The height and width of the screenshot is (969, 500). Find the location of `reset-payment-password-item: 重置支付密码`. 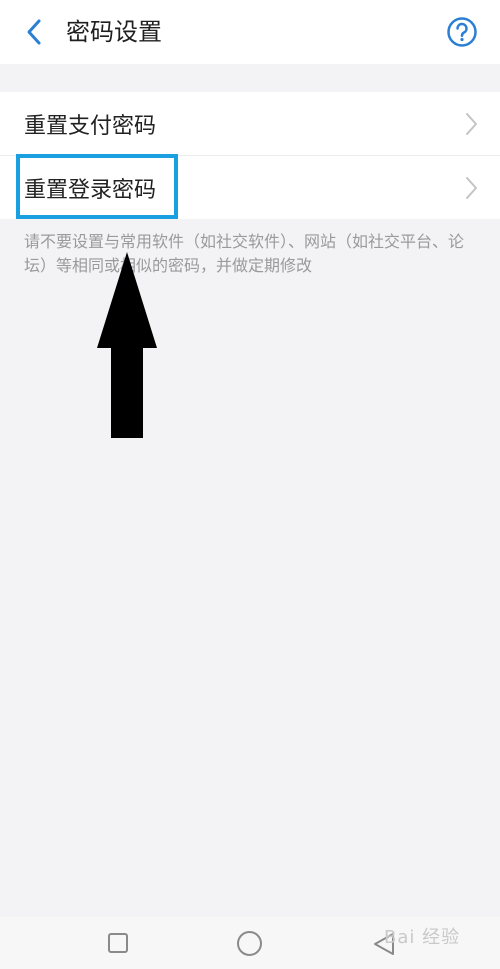

reset-payment-password-item: 重置支付密码 is located at coordinates (250, 123).